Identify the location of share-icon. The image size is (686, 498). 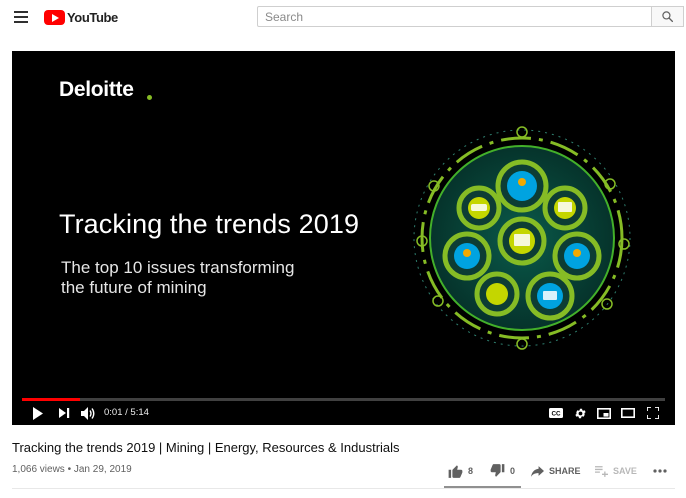
(537, 471).